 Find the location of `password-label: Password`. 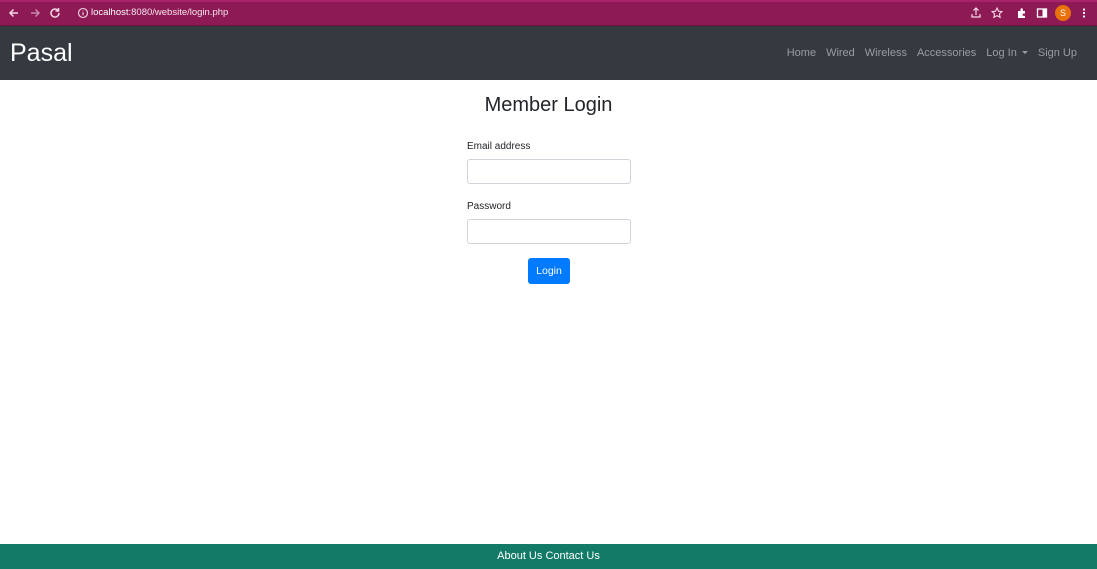

password-label: Password is located at coordinates (489, 206).